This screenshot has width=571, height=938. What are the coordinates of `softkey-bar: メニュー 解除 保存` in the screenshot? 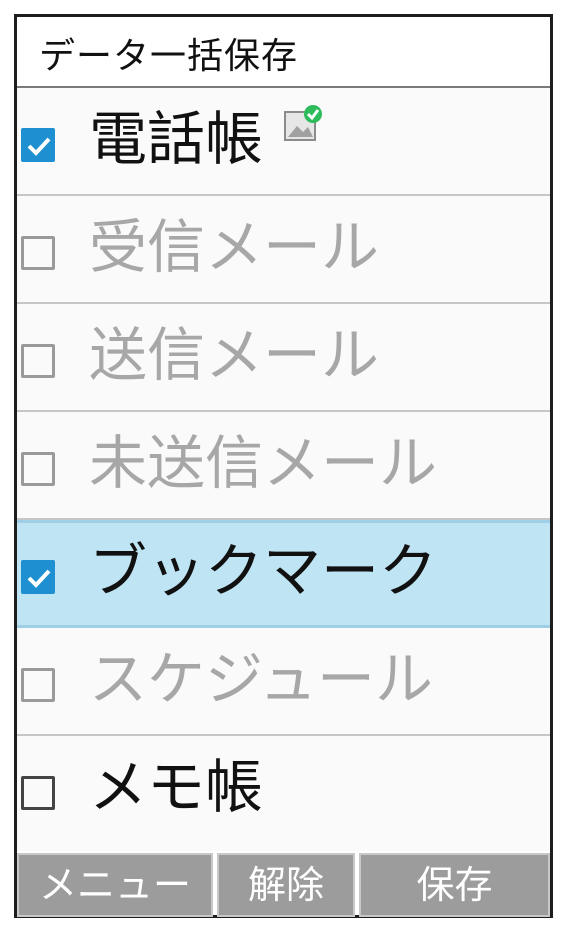 It's located at (283, 884).